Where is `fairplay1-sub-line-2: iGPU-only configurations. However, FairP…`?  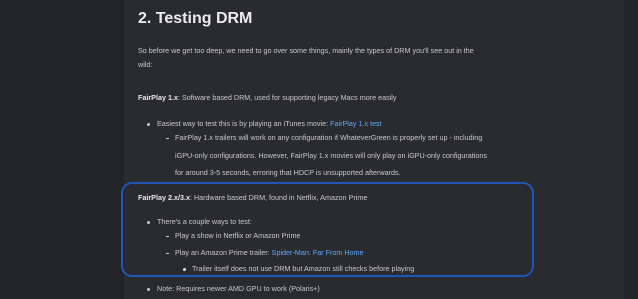
fairplay1-sub-line-2: iGPU-only configurations. However, FairP… is located at coordinates (331, 155).